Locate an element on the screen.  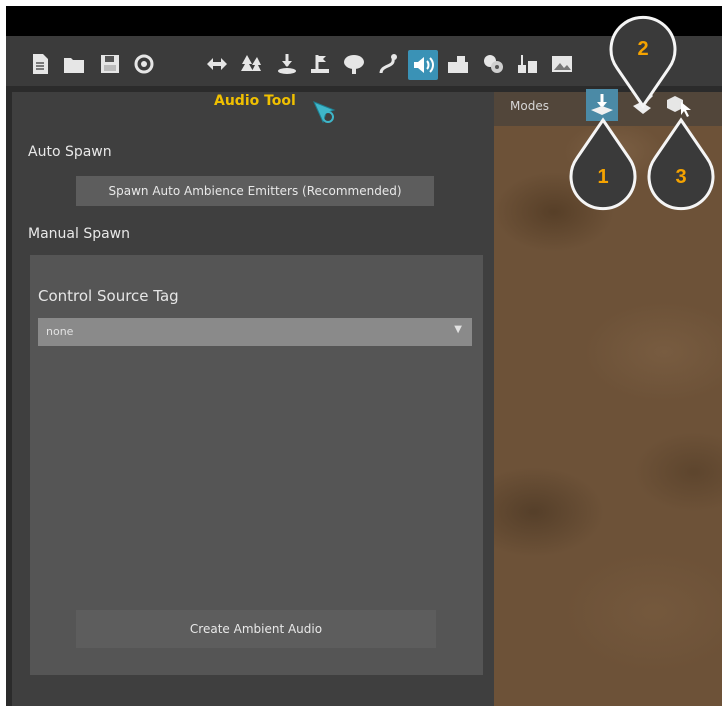
callout-1: 1 is located at coordinates (603, 164).